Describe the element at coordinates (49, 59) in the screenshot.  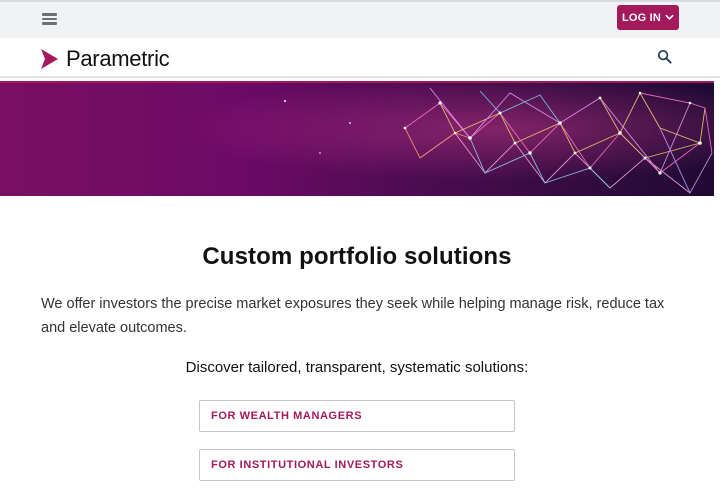
I see `logo-triangle-icon` at that location.